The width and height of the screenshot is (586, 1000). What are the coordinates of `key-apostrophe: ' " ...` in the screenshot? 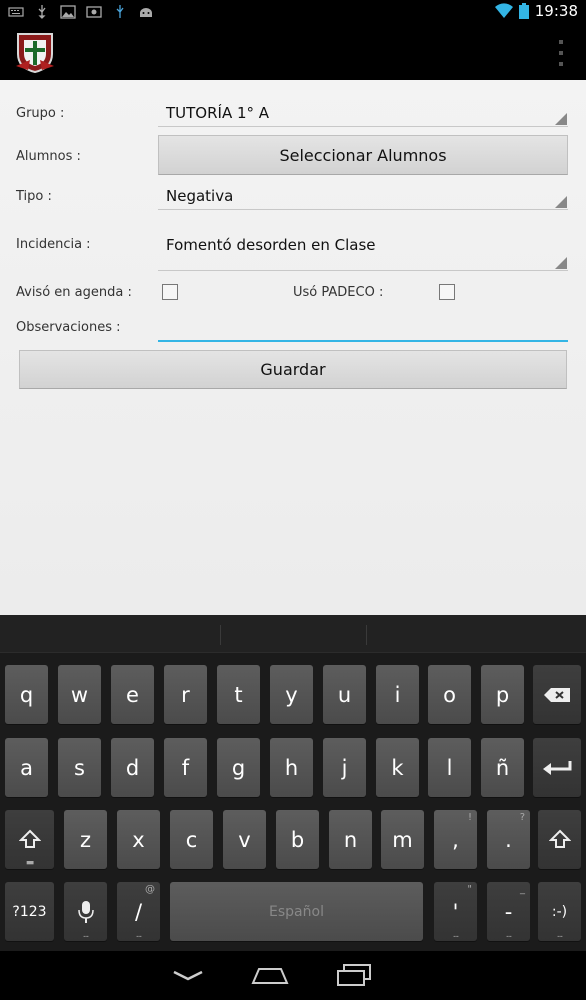 It's located at (455, 911).